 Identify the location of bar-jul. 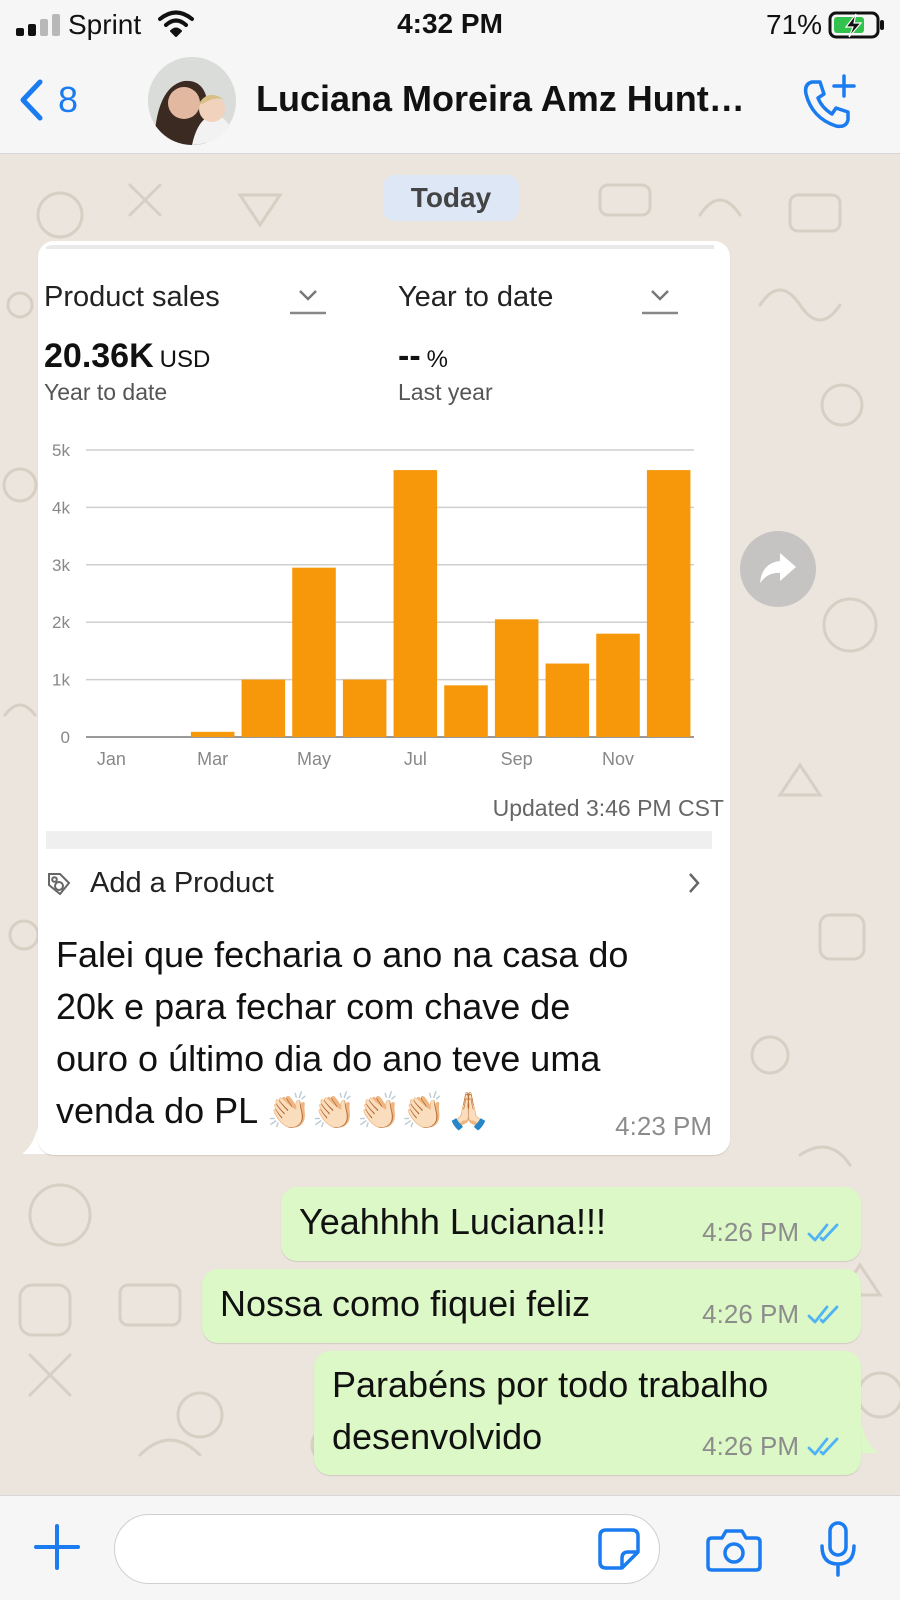
(415, 603).